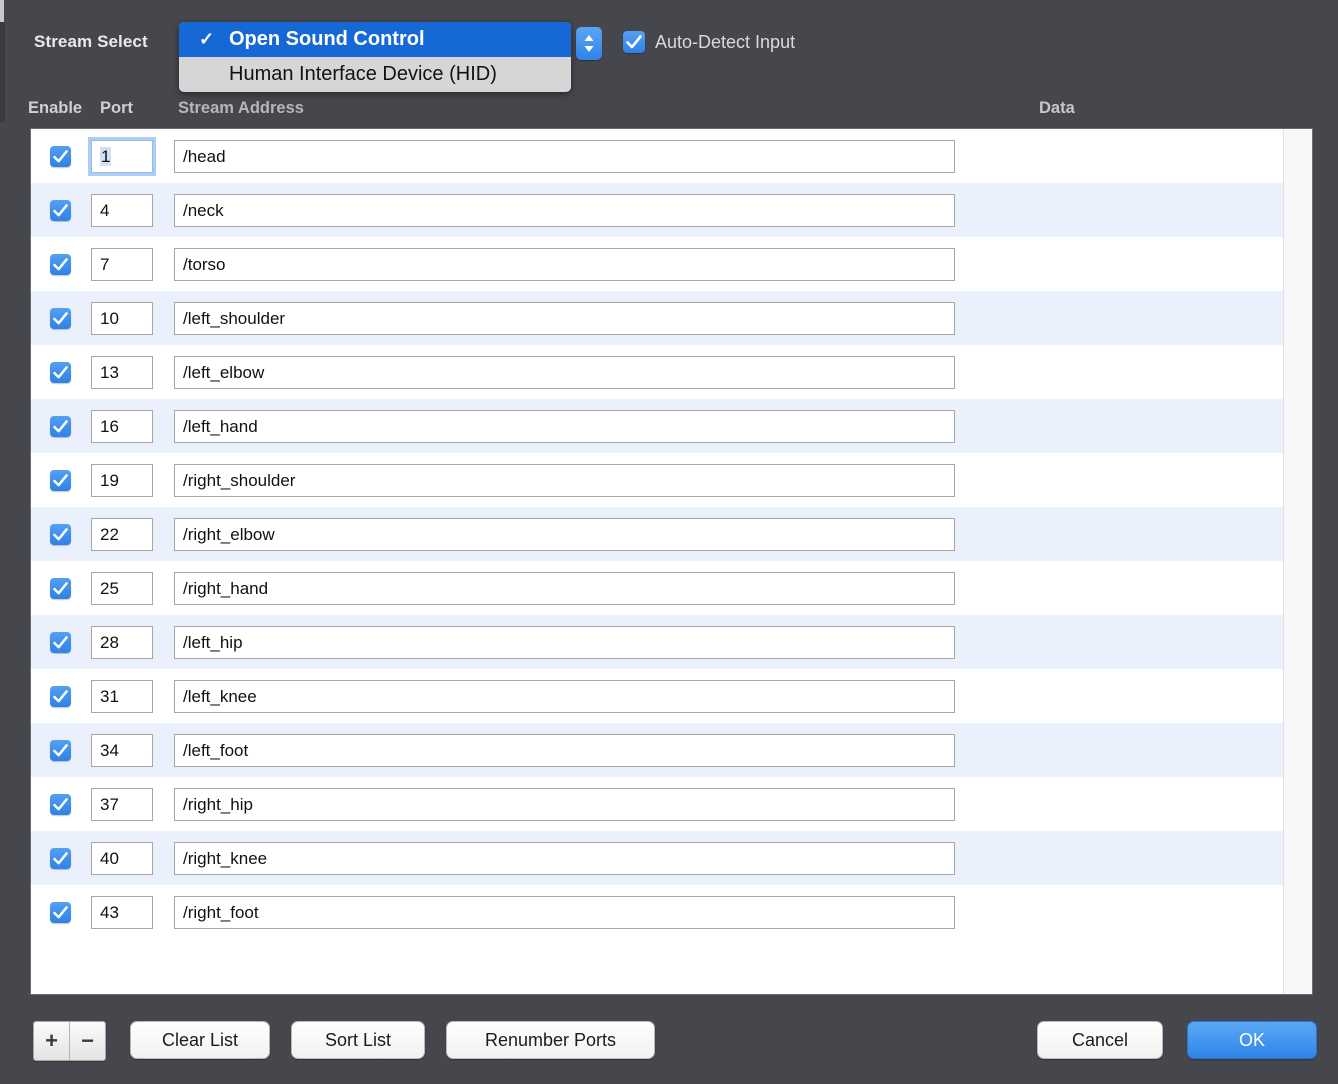 This screenshot has width=1338, height=1084. I want to click on stream-address-input: /head, so click(564, 156).